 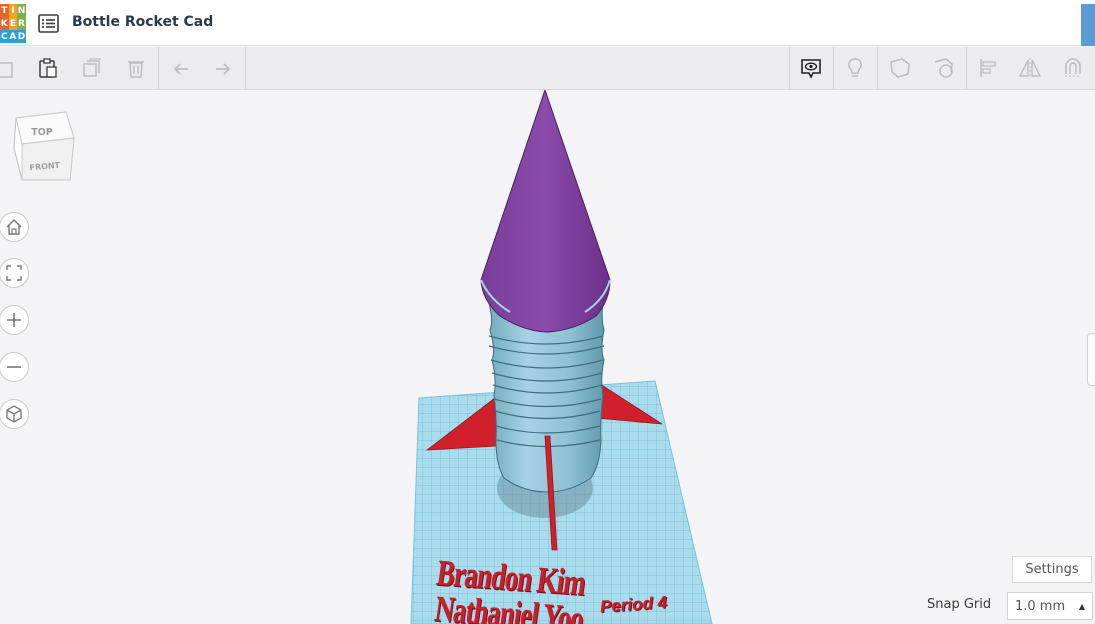 What do you see at coordinates (1091, 359) in the screenshot?
I see `side-panel-handle` at bounding box center [1091, 359].